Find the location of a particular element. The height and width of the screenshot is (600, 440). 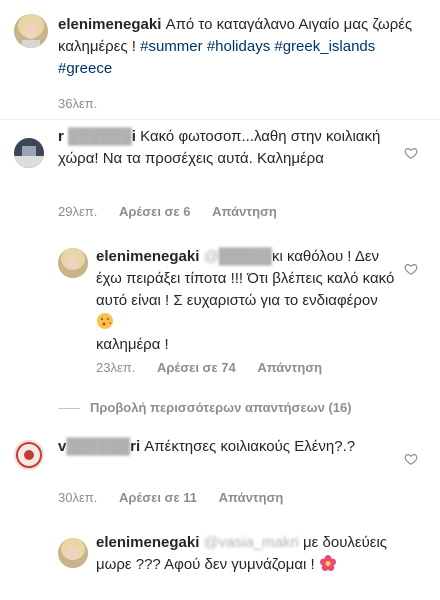

avatar-elenimenegaki-reply is located at coordinates (73, 263).